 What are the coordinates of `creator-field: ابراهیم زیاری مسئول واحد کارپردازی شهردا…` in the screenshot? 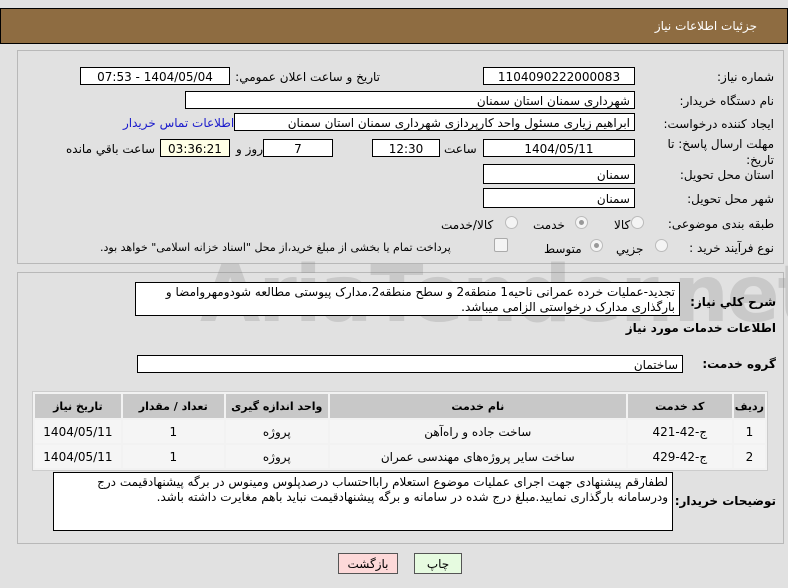 It's located at (434, 122).